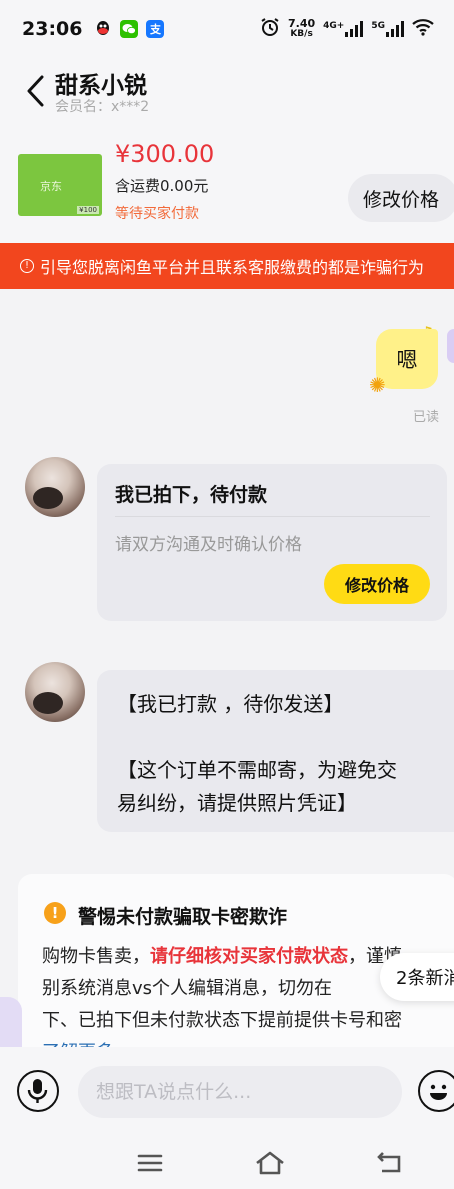  I want to click on status-indicators: 7.40 KB/s 4G+ 5G, so click(347, 29).